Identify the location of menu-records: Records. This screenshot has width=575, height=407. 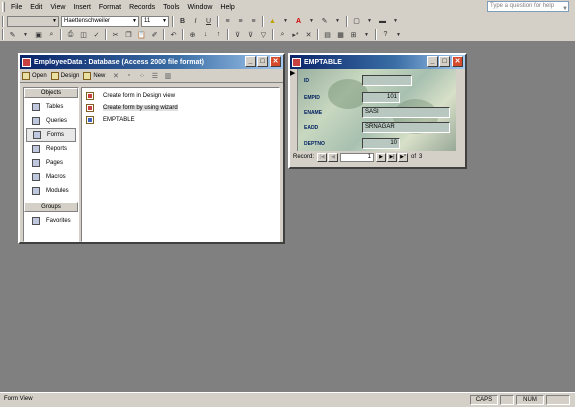
(142, 7).